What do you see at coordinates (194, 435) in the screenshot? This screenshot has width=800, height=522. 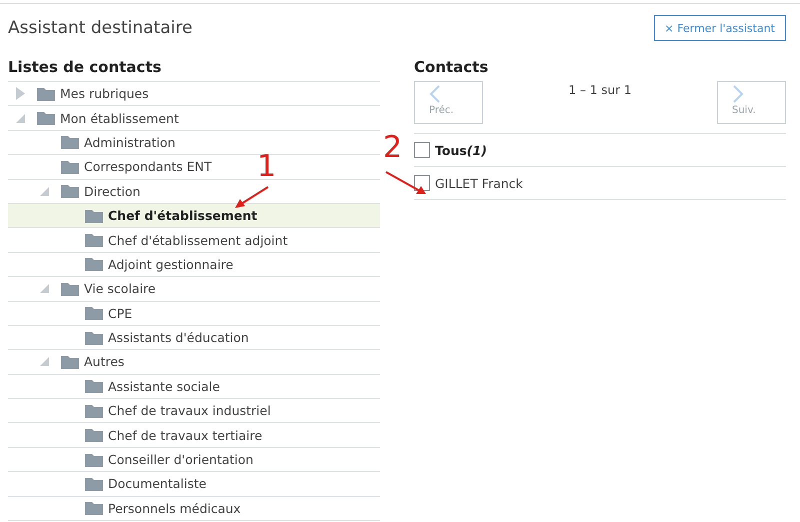 I see `tree-item: Chef de travaux tertiaire` at bounding box center [194, 435].